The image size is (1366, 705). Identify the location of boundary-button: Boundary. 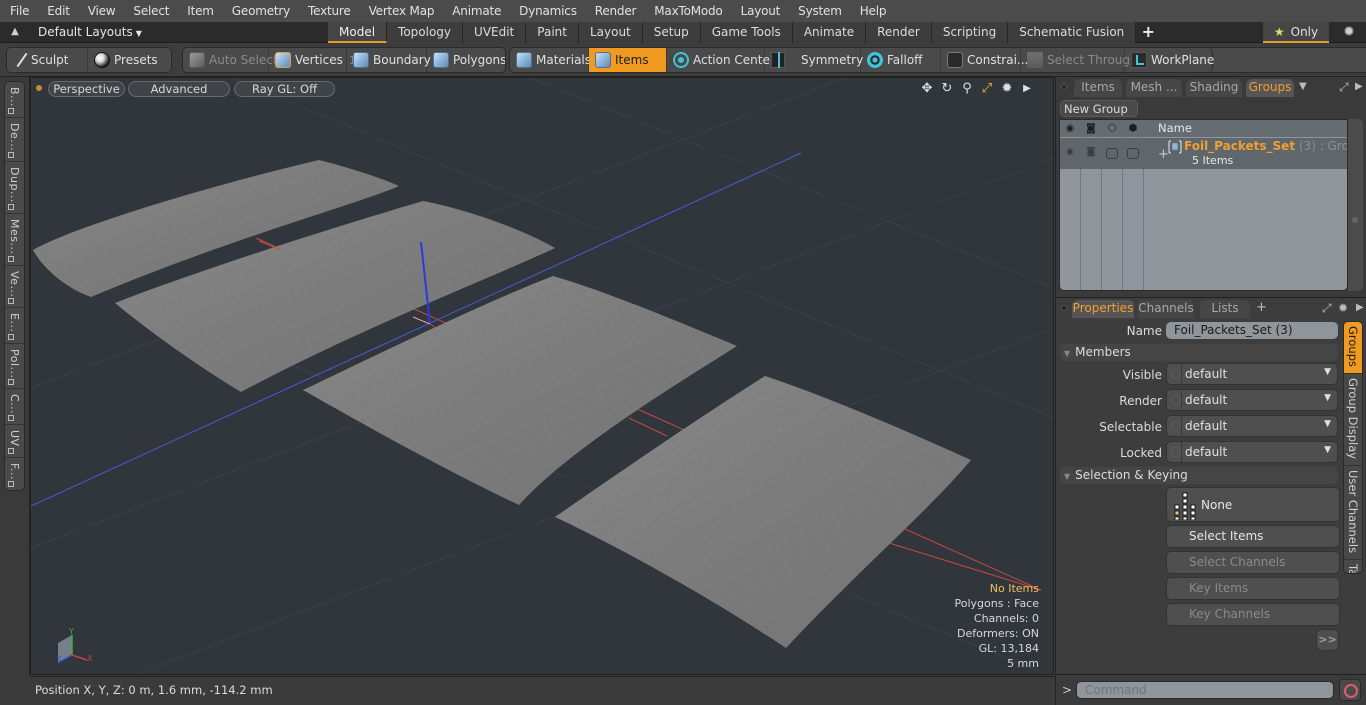
(389, 60).